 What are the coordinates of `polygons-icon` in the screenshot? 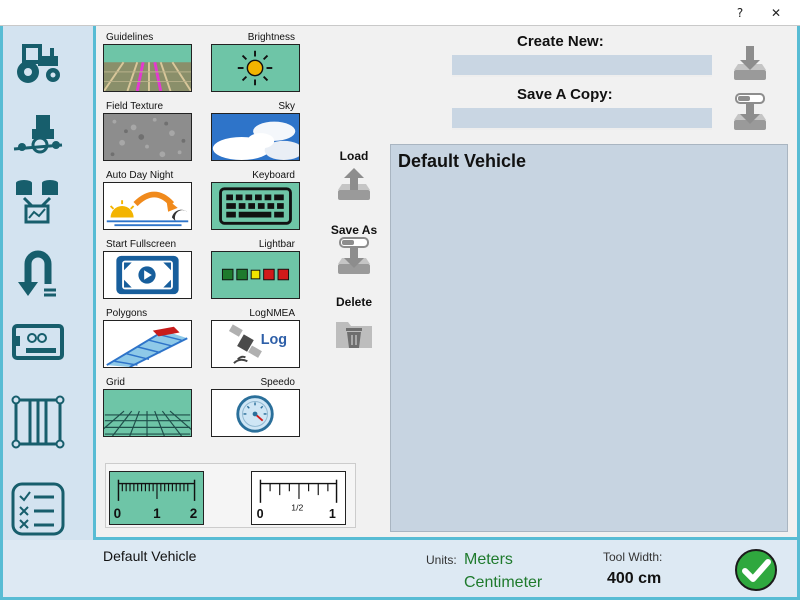 It's located at (147, 346).